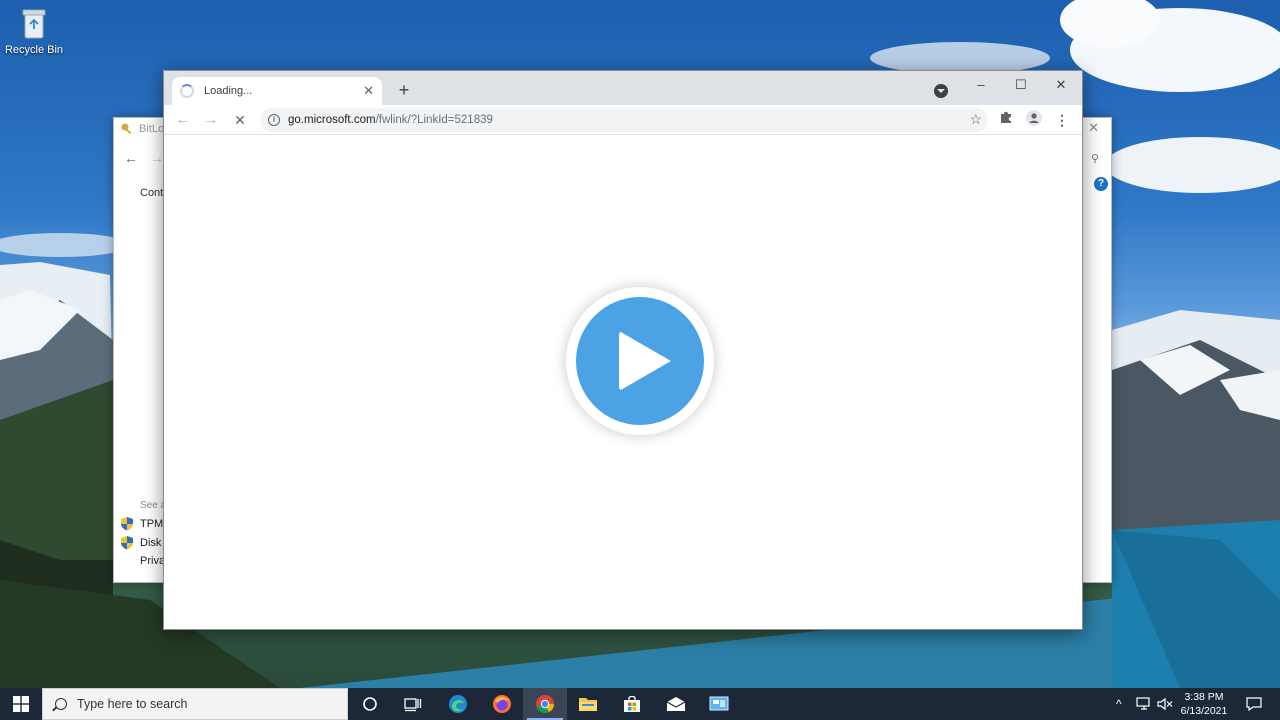 The image size is (1280, 720). I want to click on cortana-circle-icon, so click(370, 704).